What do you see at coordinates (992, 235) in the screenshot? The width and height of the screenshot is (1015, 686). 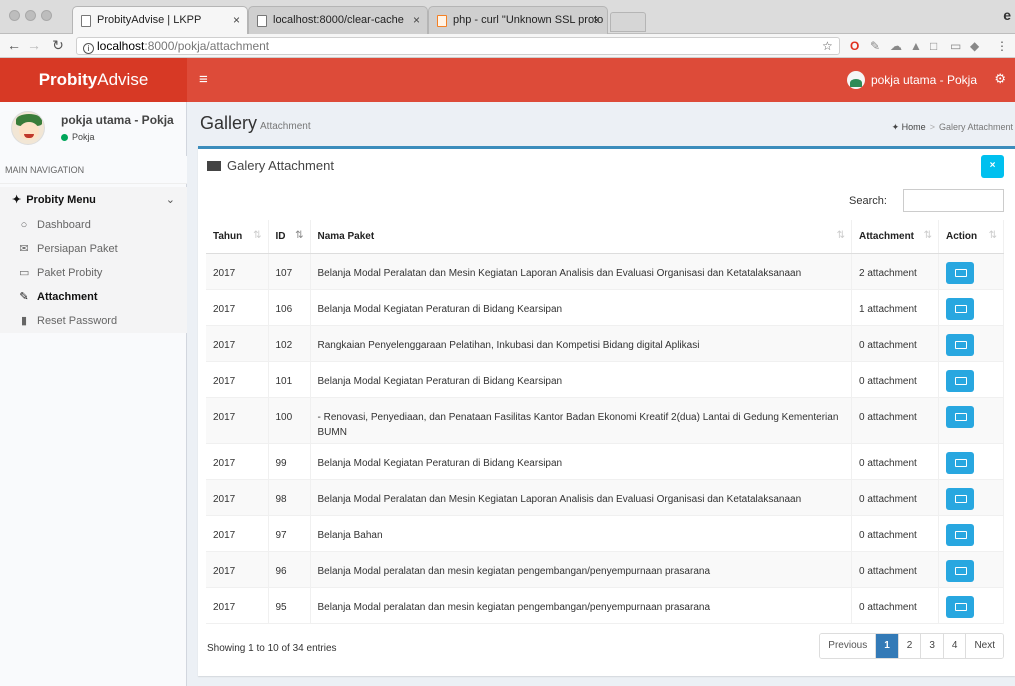 I see `sort-icon: ⇅` at bounding box center [992, 235].